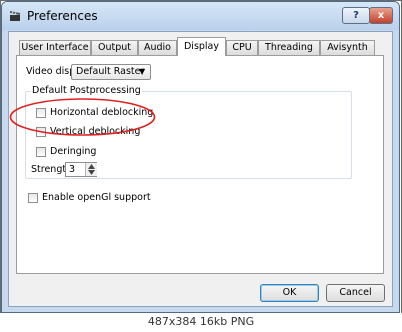  I want to click on tab-display: Display, so click(201, 46).